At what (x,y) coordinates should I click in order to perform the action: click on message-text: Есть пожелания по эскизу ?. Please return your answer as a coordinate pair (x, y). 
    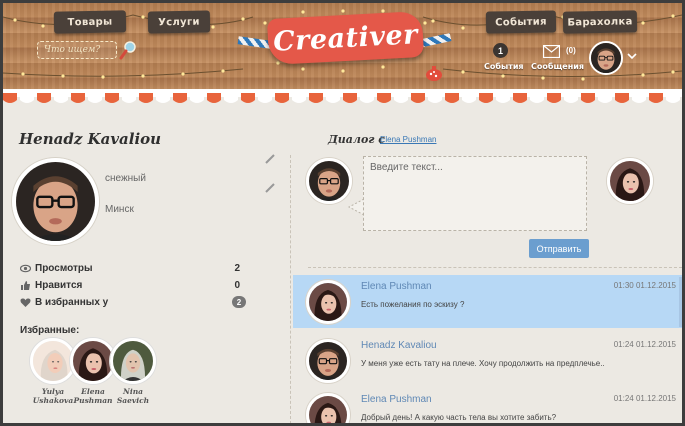
    Looking at the image, I should click on (413, 304).